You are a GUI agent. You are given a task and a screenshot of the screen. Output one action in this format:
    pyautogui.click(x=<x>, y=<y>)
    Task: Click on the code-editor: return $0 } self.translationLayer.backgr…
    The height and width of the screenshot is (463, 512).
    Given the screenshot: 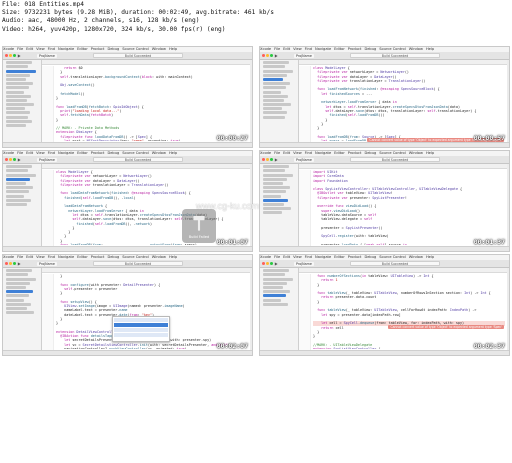 What is the action you would take?
    pyautogui.click(x=146, y=101)
    